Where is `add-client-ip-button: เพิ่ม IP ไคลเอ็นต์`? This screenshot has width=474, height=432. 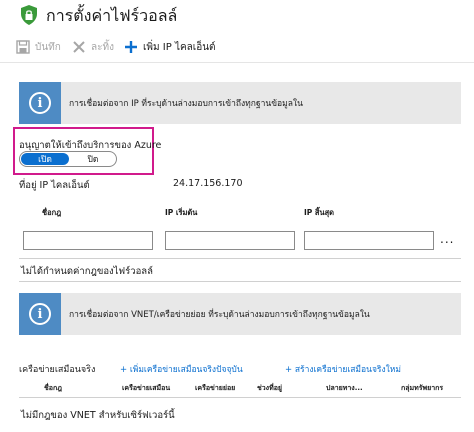
add-client-ip-button: เพิ่ม IP ไคลเอ็นต์ is located at coordinates (170, 47).